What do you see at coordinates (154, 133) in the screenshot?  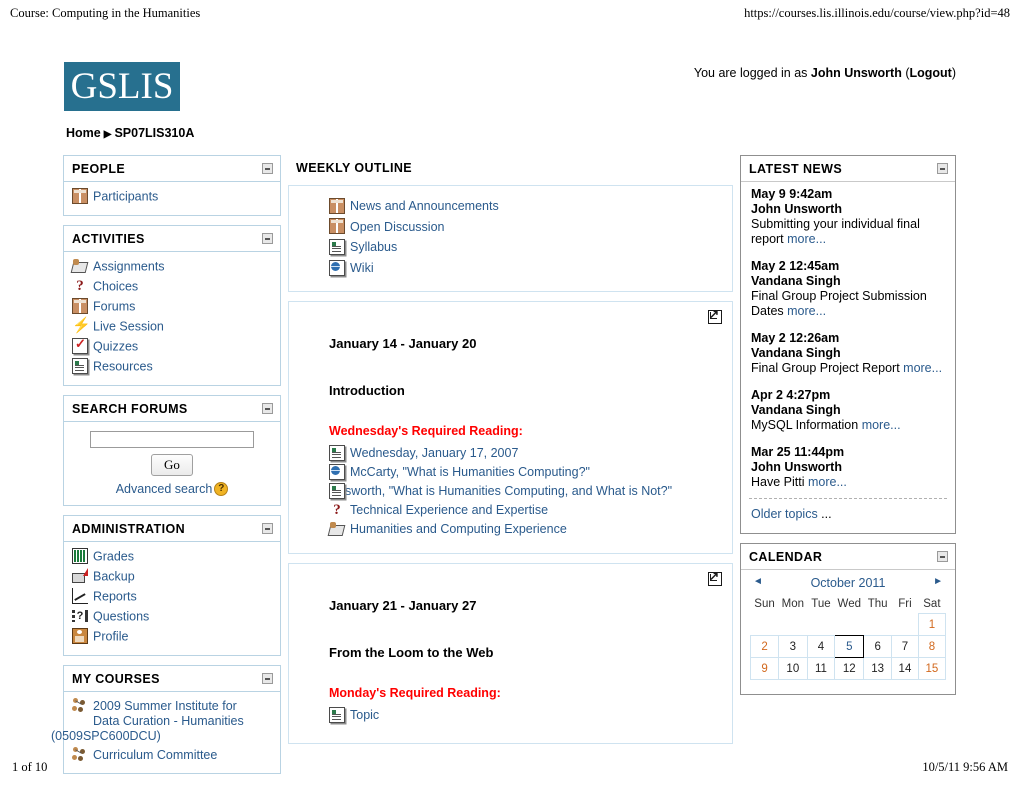 I see `breadcrumb-course-label: SP07LIS310A` at bounding box center [154, 133].